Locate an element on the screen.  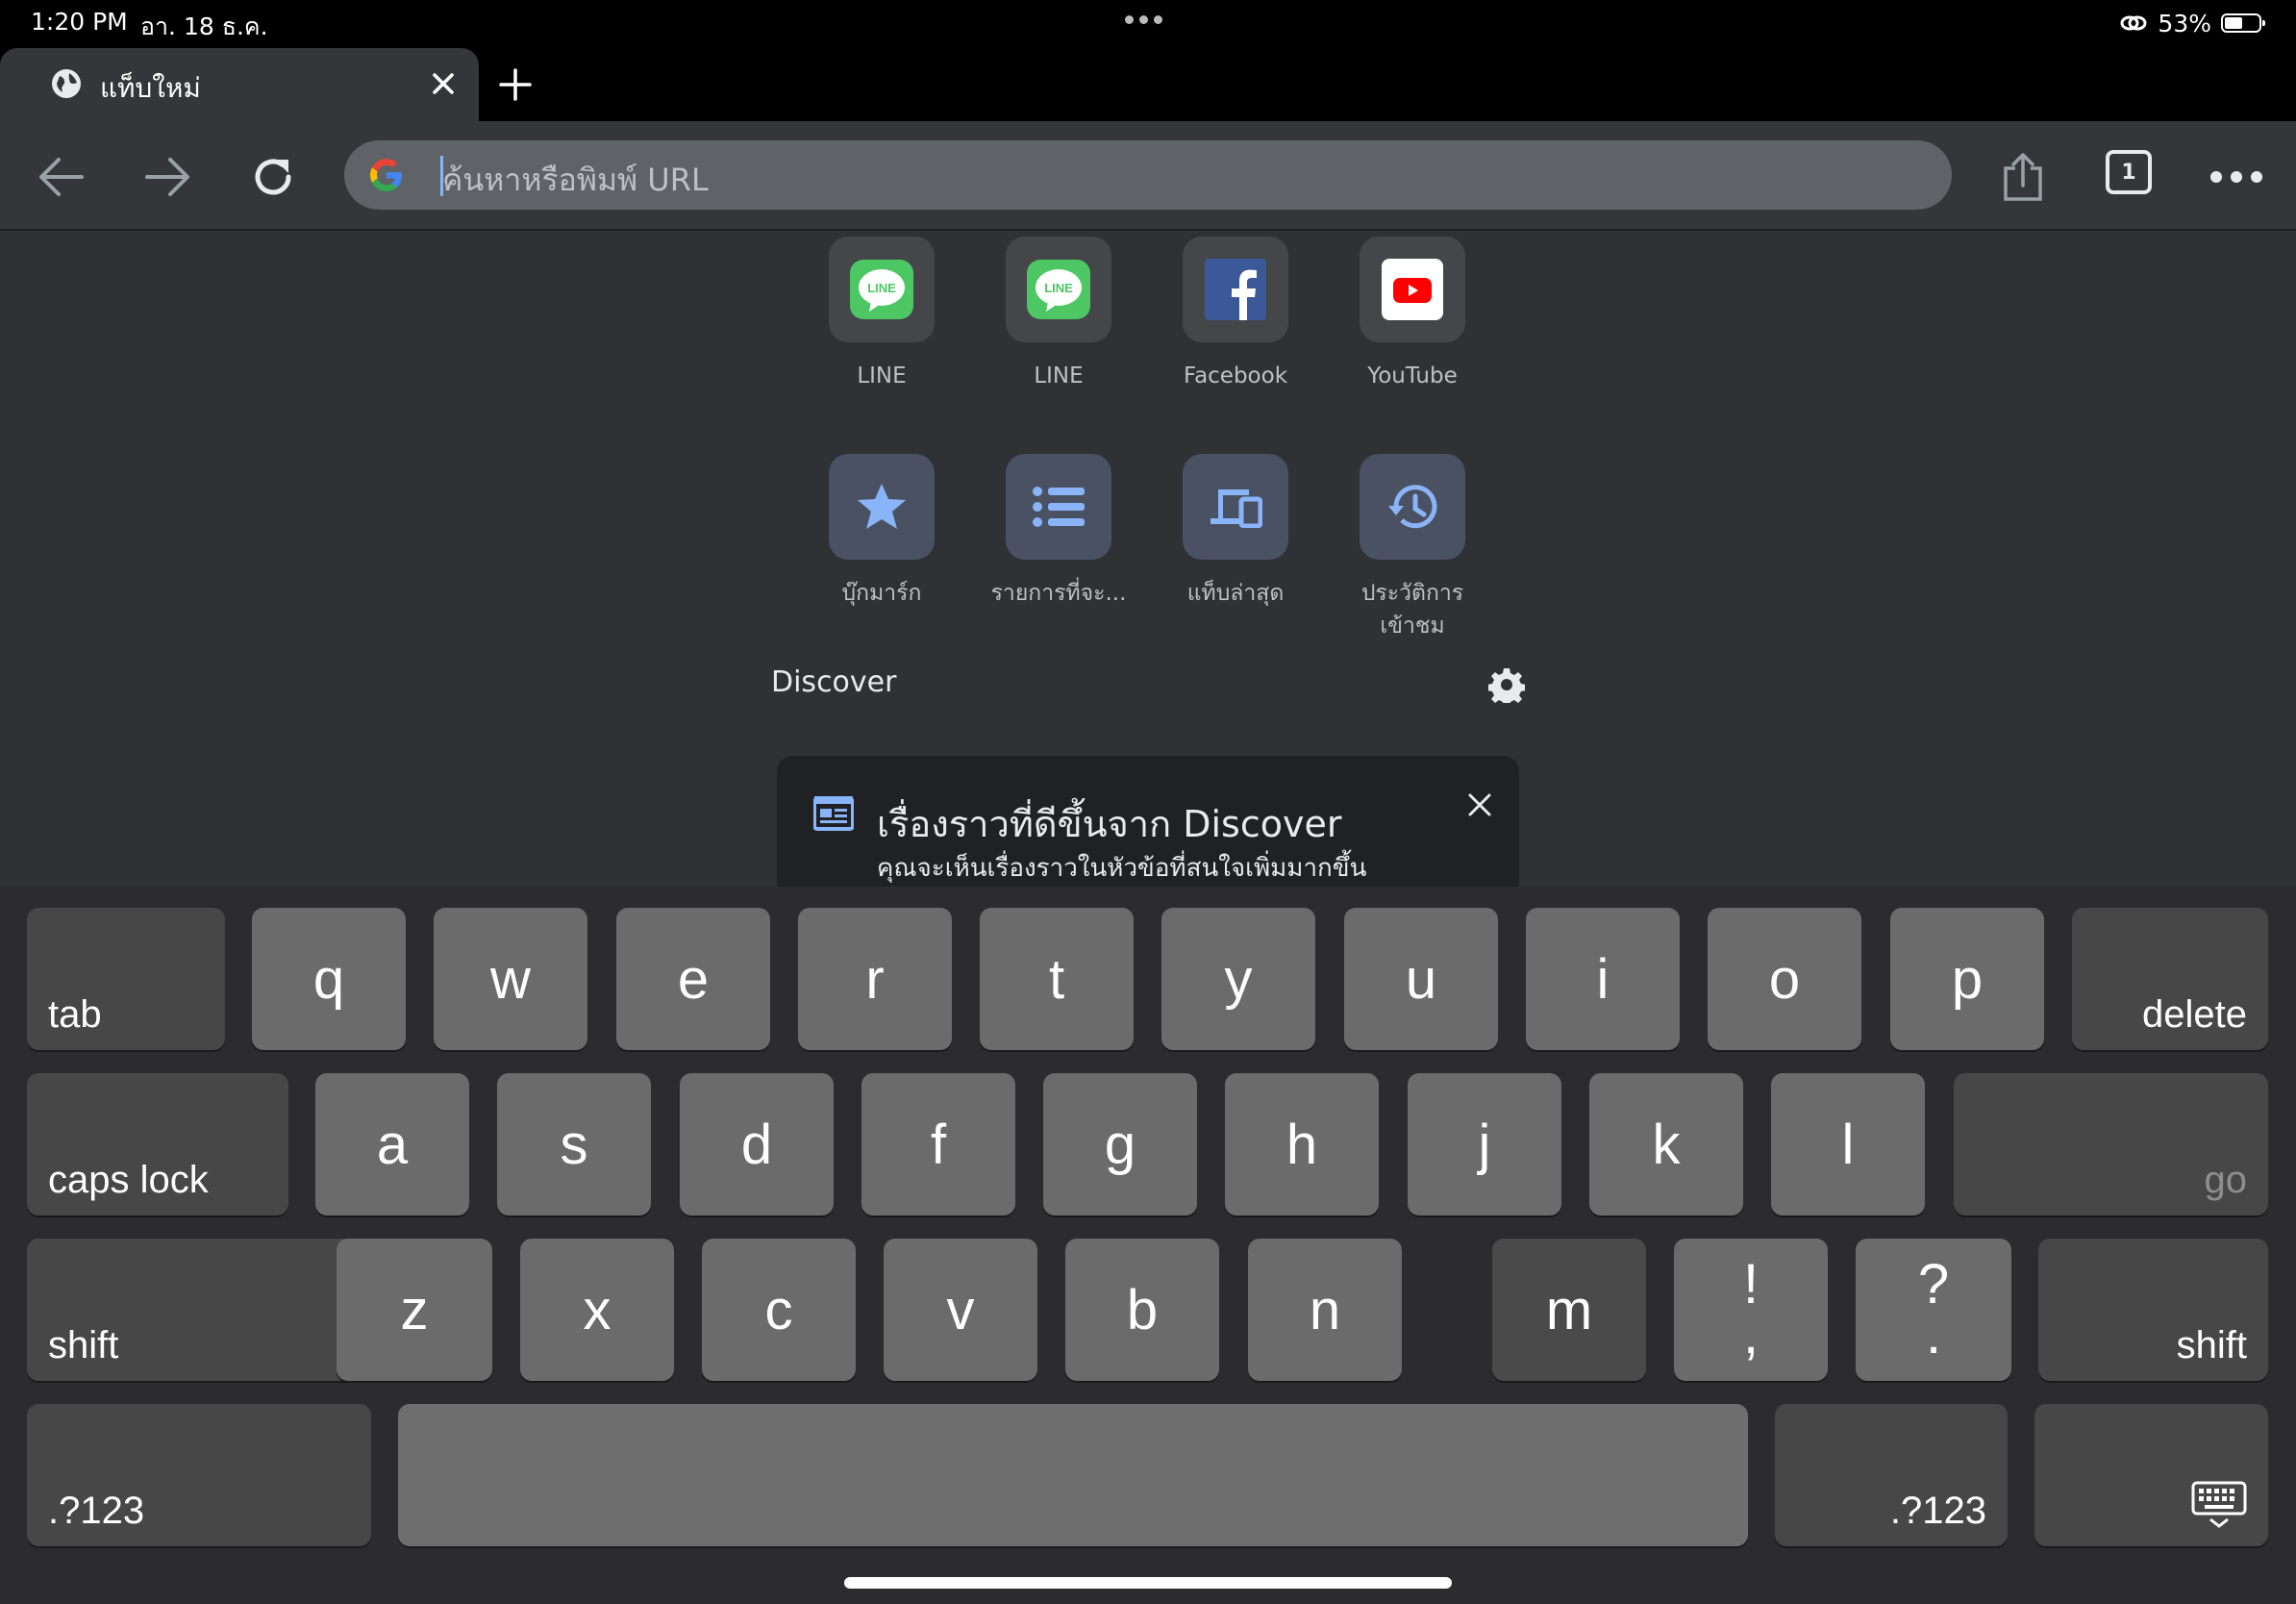
facebook-icon is located at coordinates (1235, 289).